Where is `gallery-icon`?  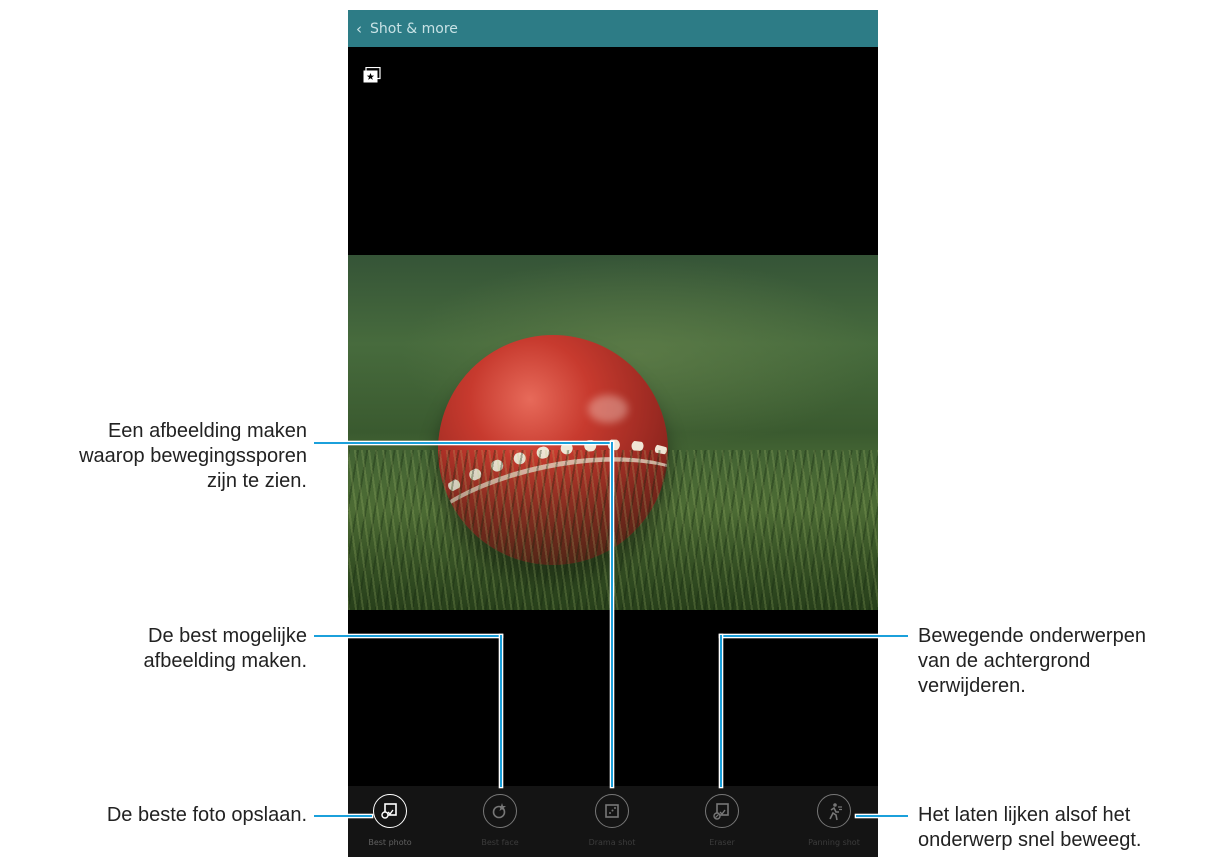 gallery-icon is located at coordinates (372, 75).